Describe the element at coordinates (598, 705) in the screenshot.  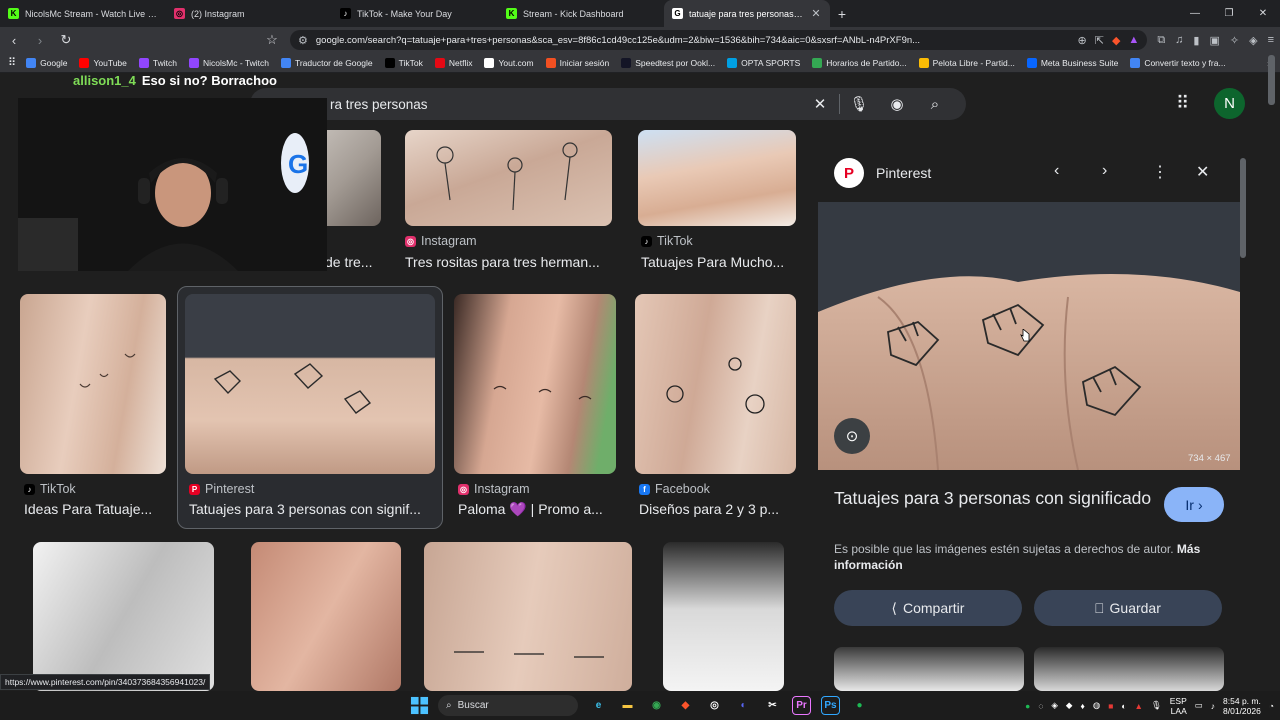
I see `edge-icon: e` at that location.